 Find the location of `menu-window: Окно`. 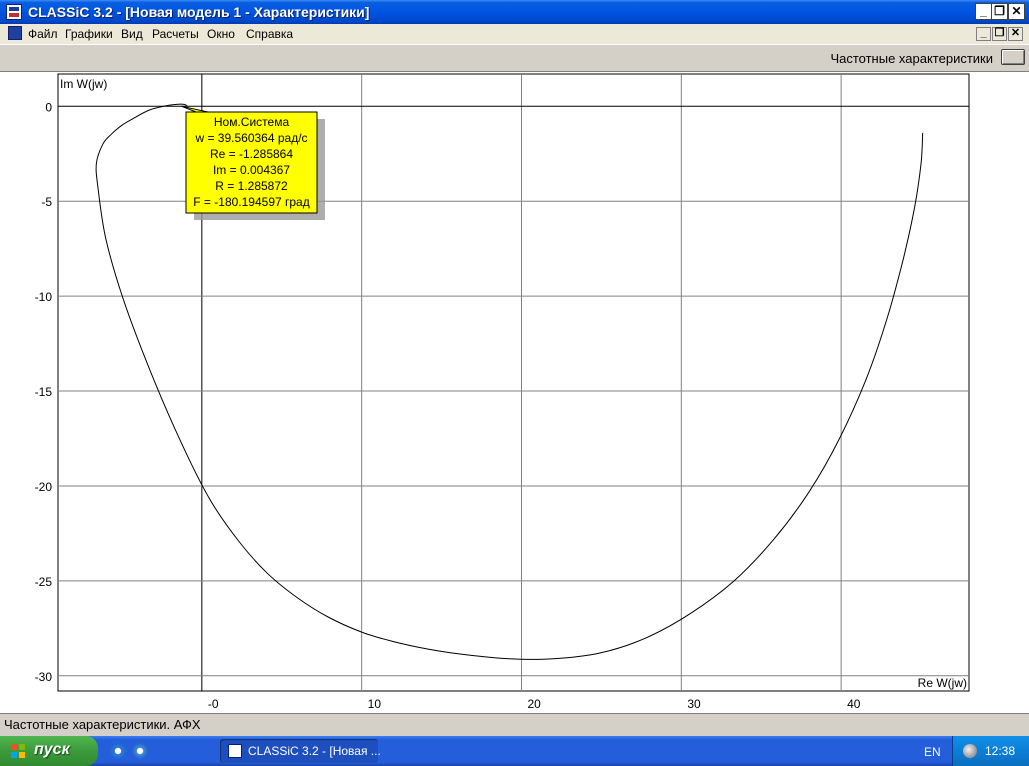

menu-window: Окно is located at coordinates (221, 34).